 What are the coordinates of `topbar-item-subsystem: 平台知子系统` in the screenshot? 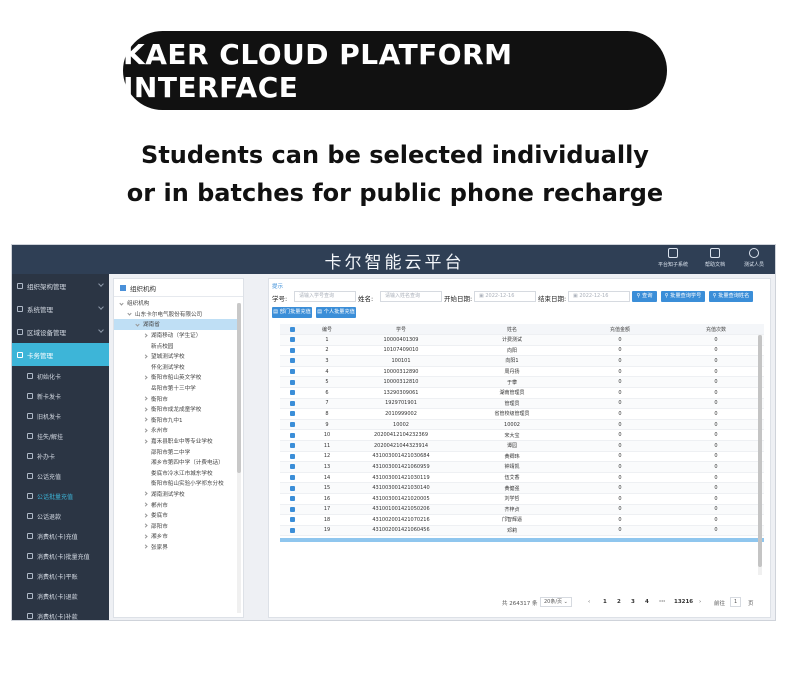 It's located at (673, 258).